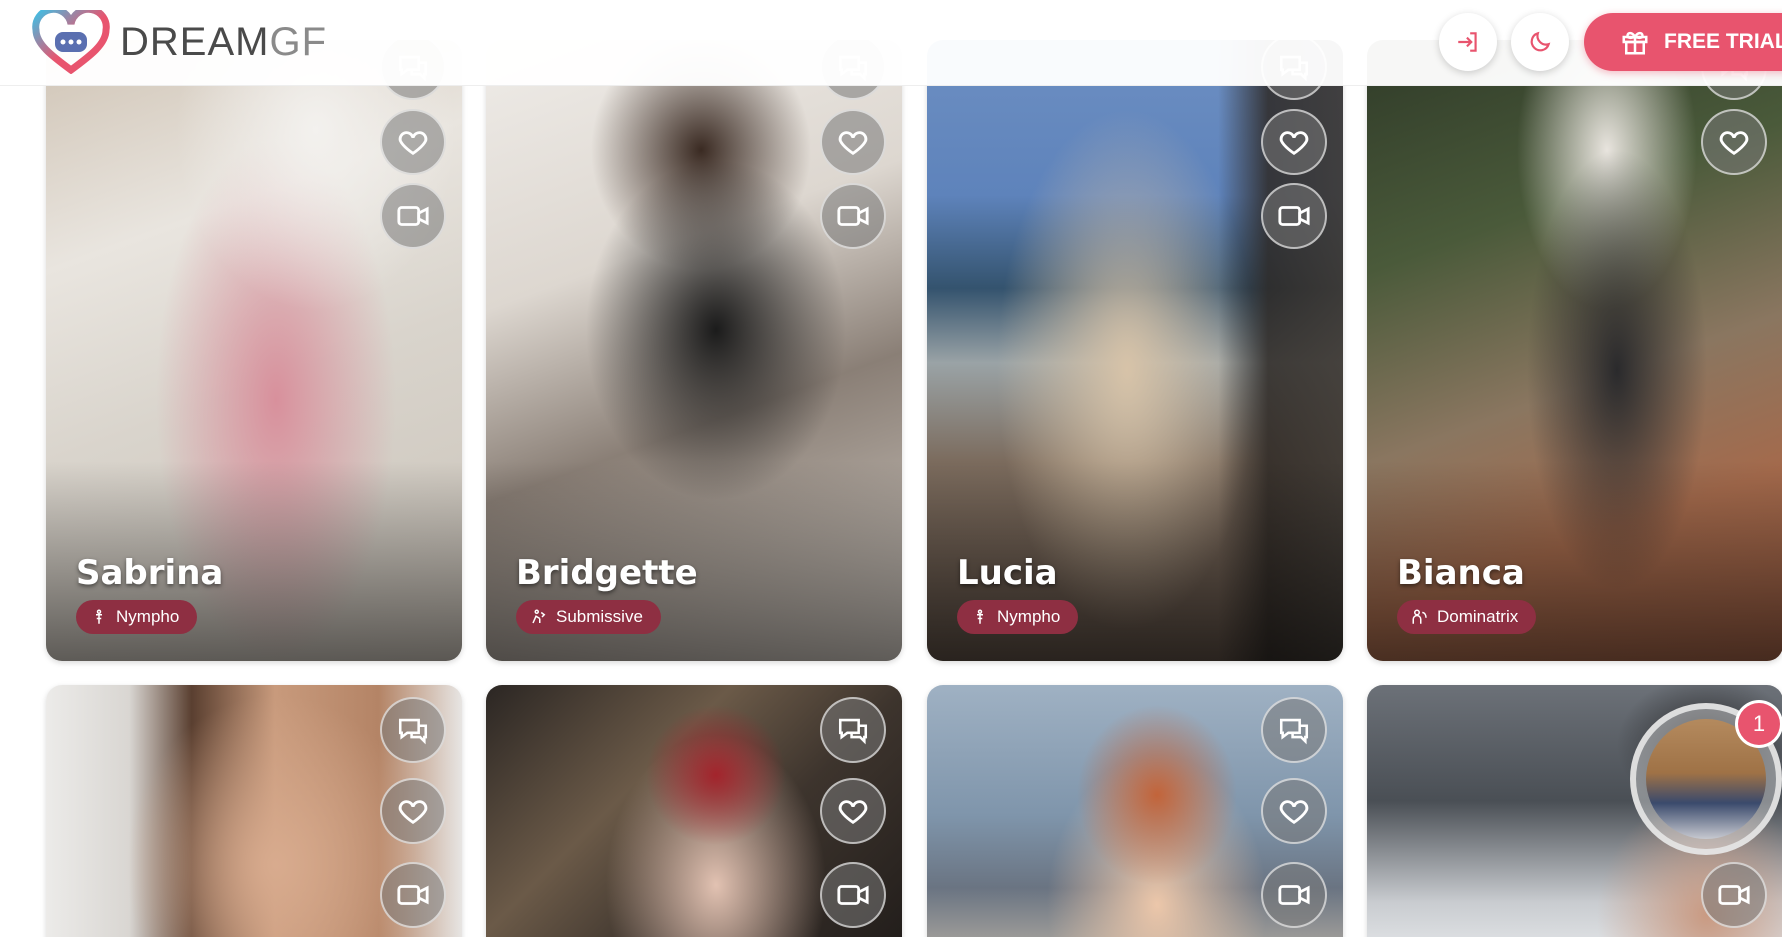 The width and height of the screenshot is (1782, 937). Describe the element at coordinates (1461, 573) in the screenshot. I see `character-name: Bianca` at that location.